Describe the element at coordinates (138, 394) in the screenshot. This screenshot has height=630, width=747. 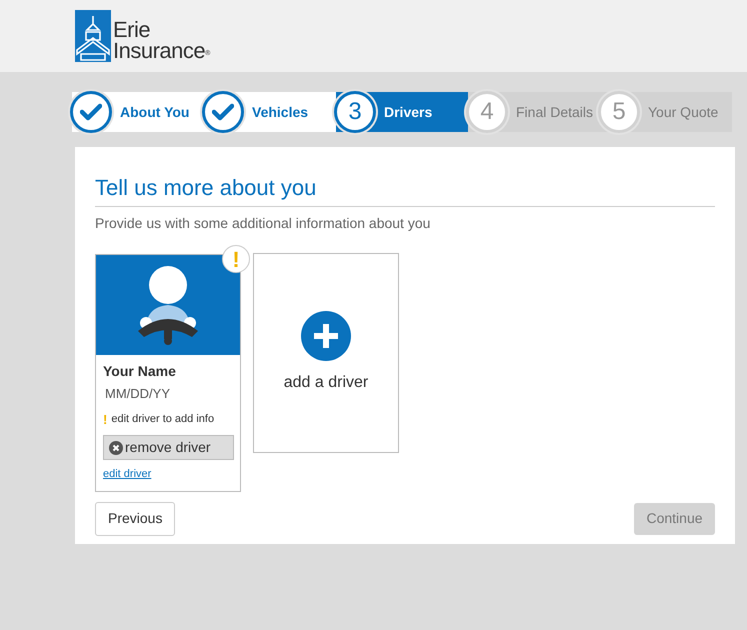
I see `driver-dob: MM/DD/YY` at that location.